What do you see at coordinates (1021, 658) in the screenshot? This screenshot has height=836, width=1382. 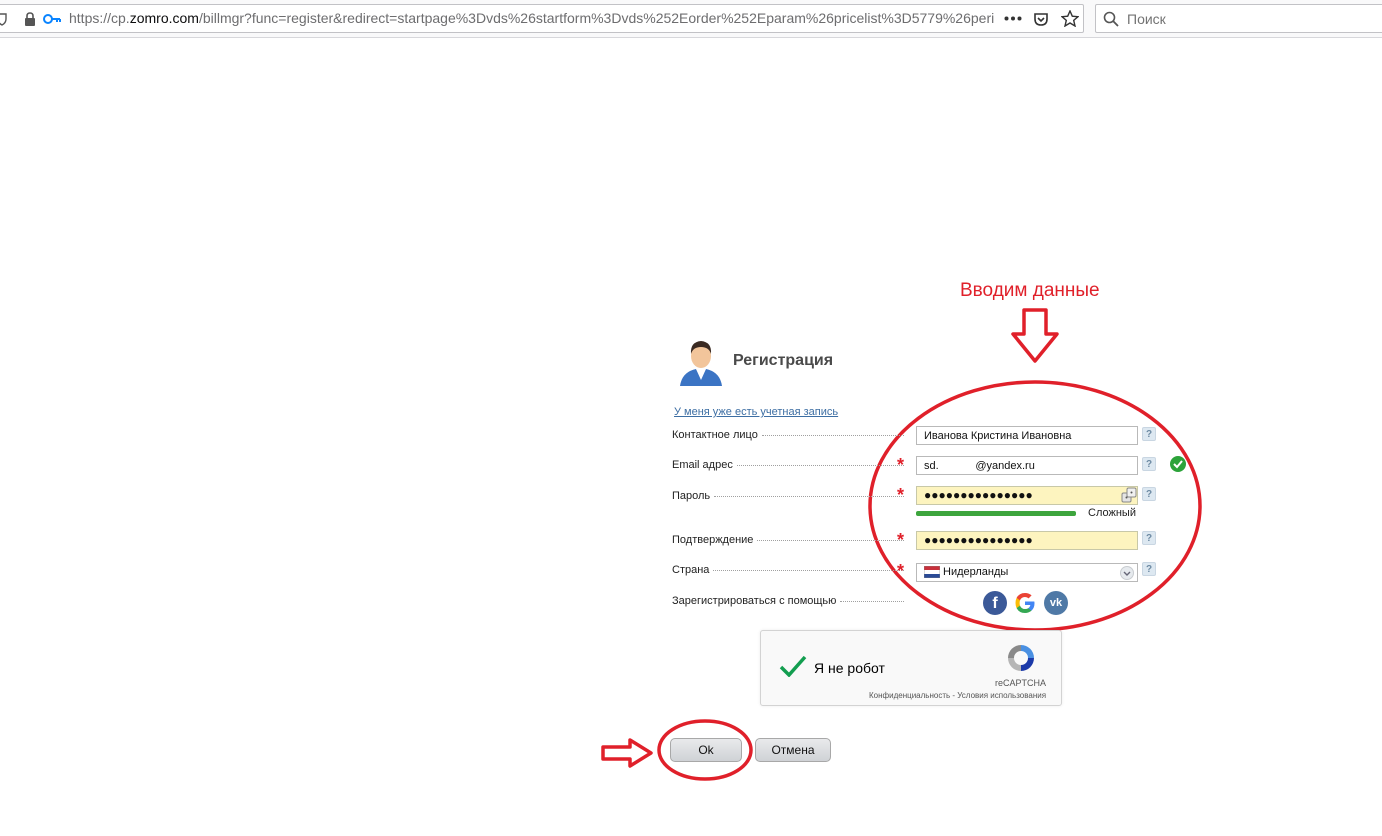 I see `recaptcha-logo-icon` at bounding box center [1021, 658].